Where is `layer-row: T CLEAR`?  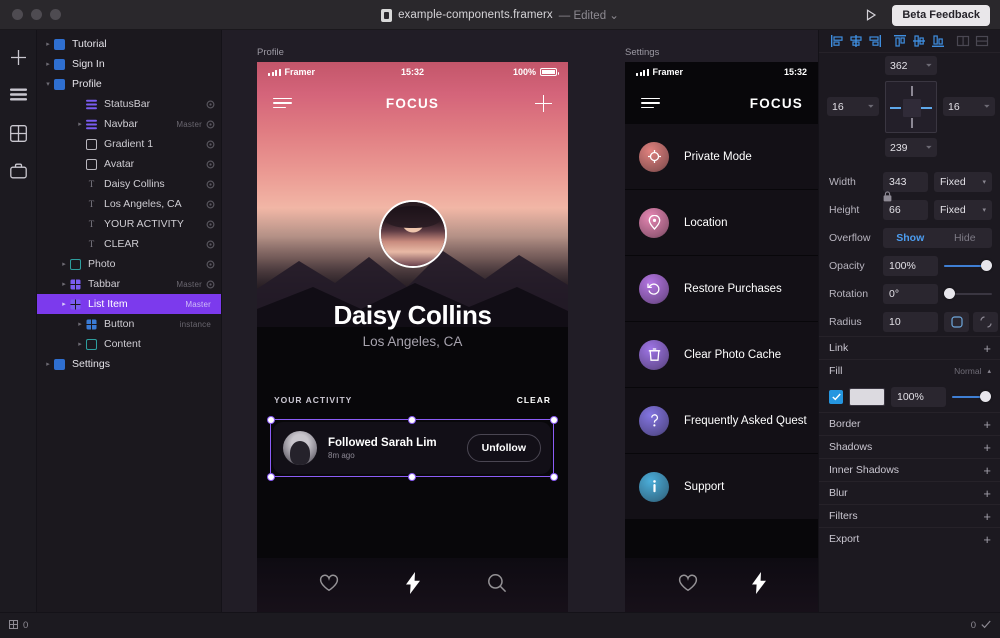 layer-row: T CLEAR is located at coordinates (129, 244).